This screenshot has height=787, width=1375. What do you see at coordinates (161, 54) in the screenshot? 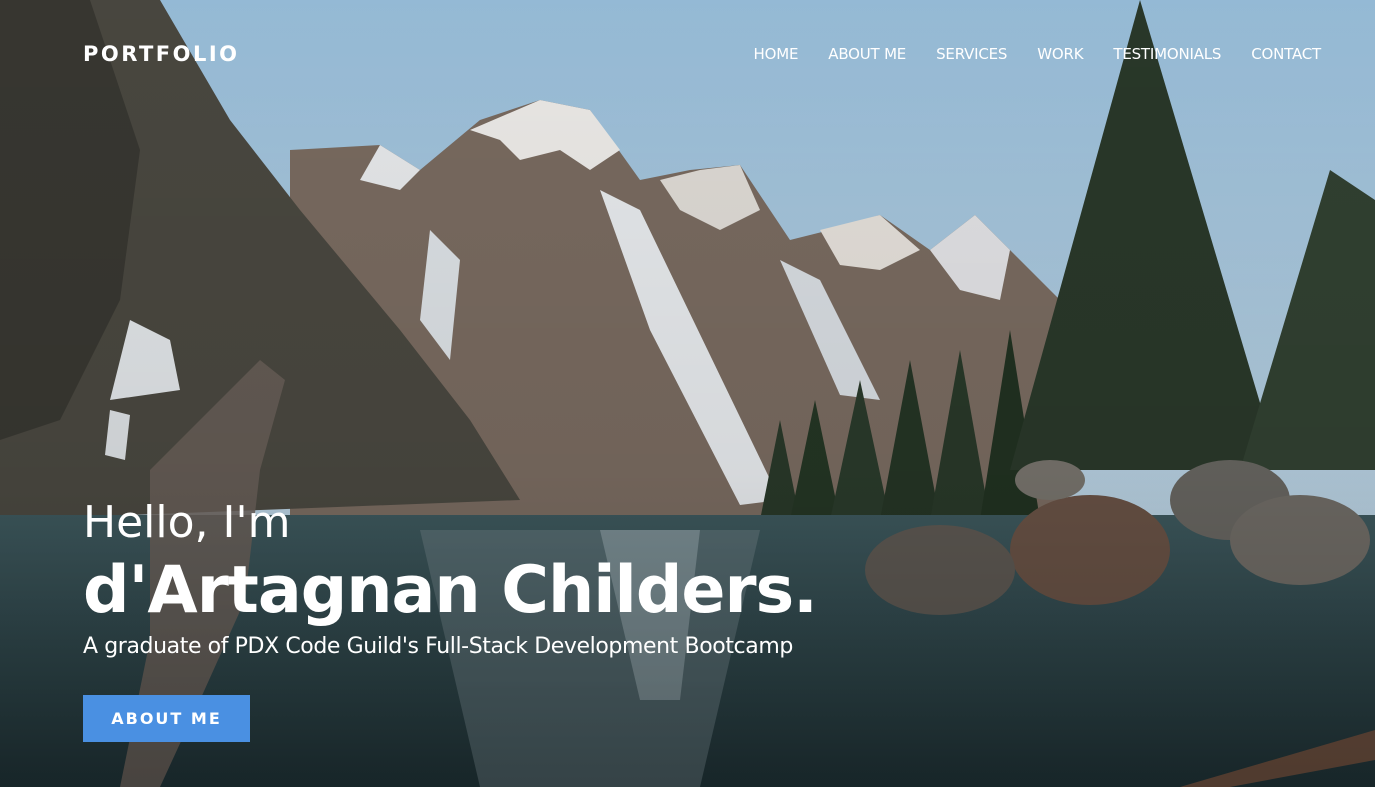
I see `site-brand-logo: PORTFOLIO` at bounding box center [161, 54].